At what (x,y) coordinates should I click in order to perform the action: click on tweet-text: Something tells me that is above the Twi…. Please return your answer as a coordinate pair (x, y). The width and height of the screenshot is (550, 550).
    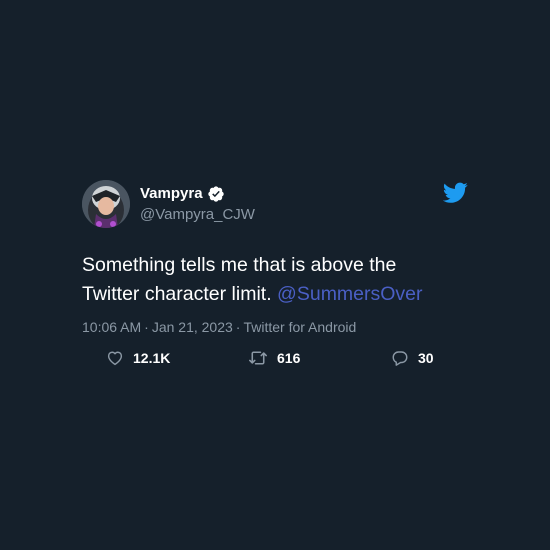
    Looking at the image, I should click on (277, 280).